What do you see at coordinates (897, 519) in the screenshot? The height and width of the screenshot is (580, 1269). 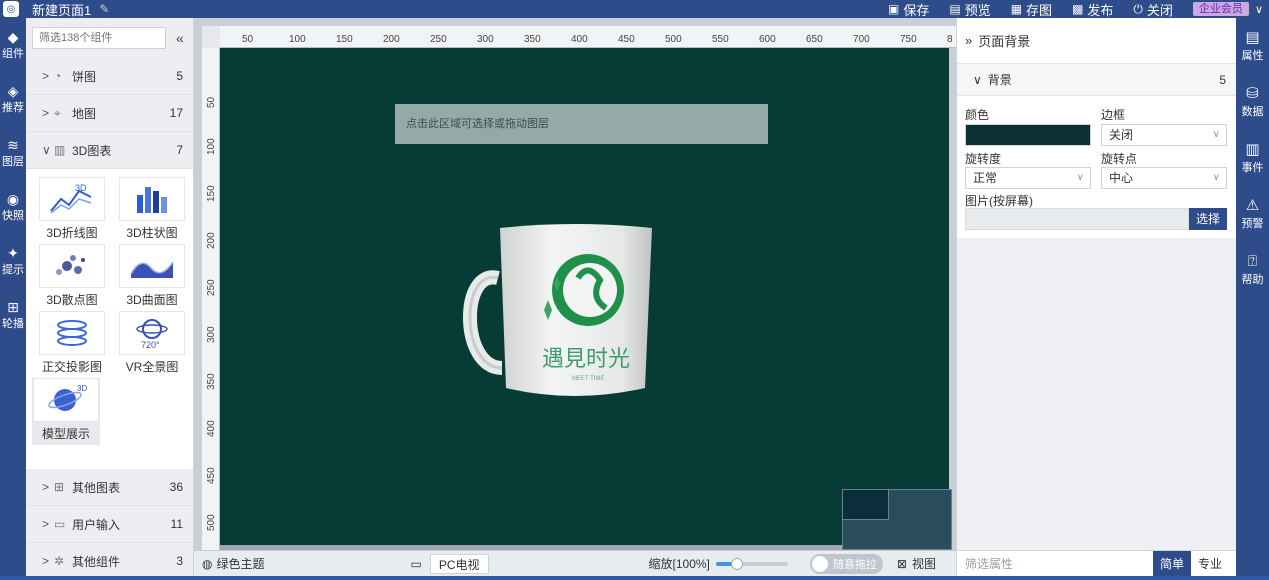 I see `minimap` at bounding box center [897, 519].